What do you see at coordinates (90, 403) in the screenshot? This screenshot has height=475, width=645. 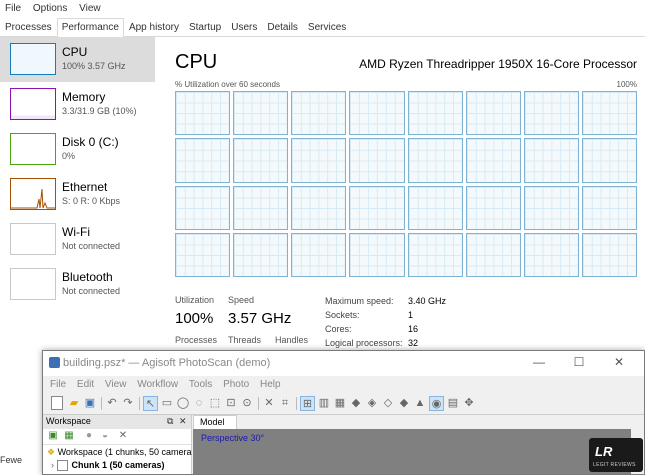 I see `save-icon: ▣` at bounding box center [90, 403].